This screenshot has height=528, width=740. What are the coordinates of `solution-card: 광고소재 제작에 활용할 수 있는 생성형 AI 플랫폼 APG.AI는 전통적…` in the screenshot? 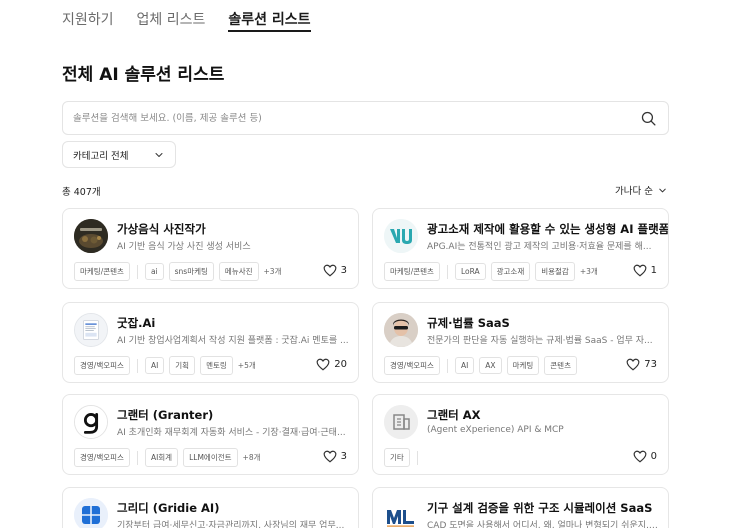 It's located at (520, 248).